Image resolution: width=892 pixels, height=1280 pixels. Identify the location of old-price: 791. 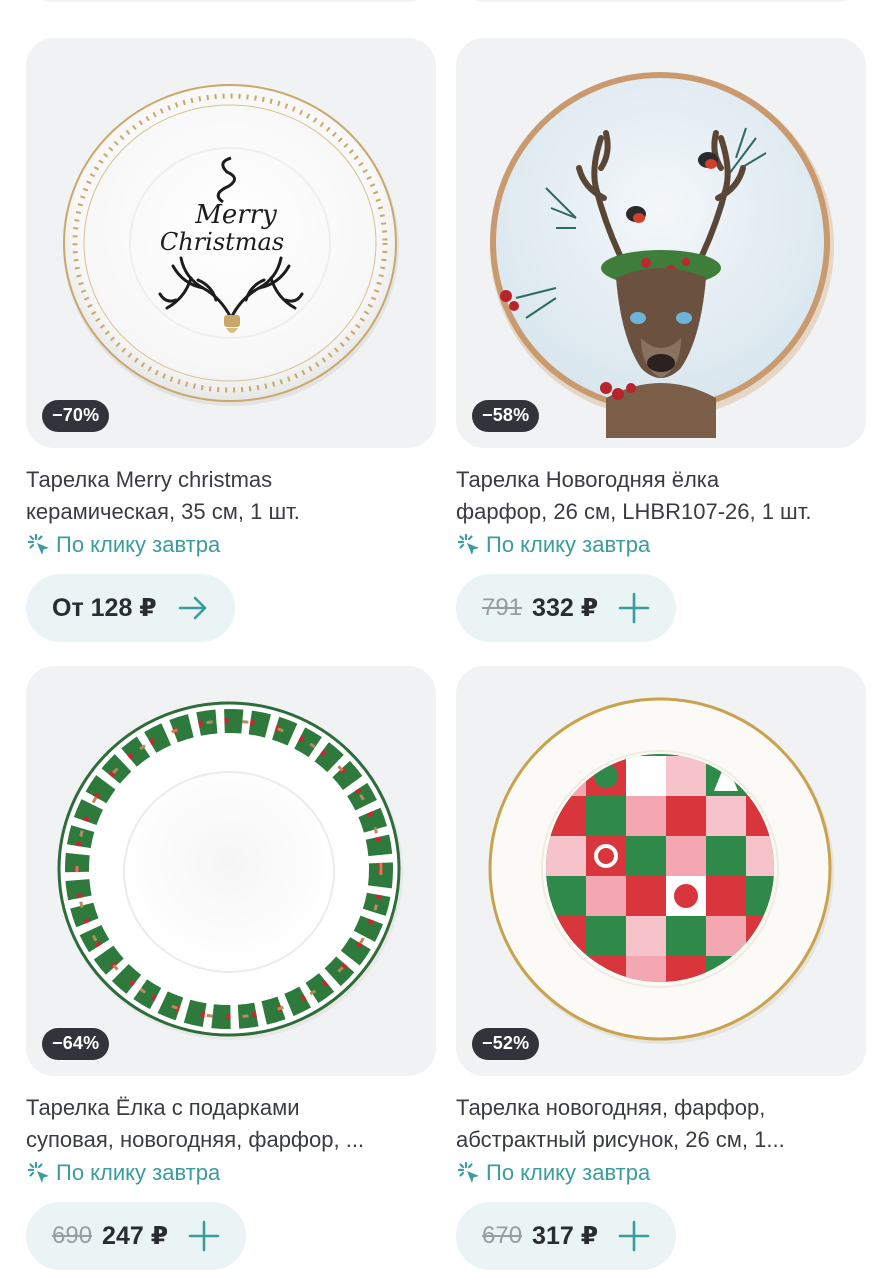
(502, 607).